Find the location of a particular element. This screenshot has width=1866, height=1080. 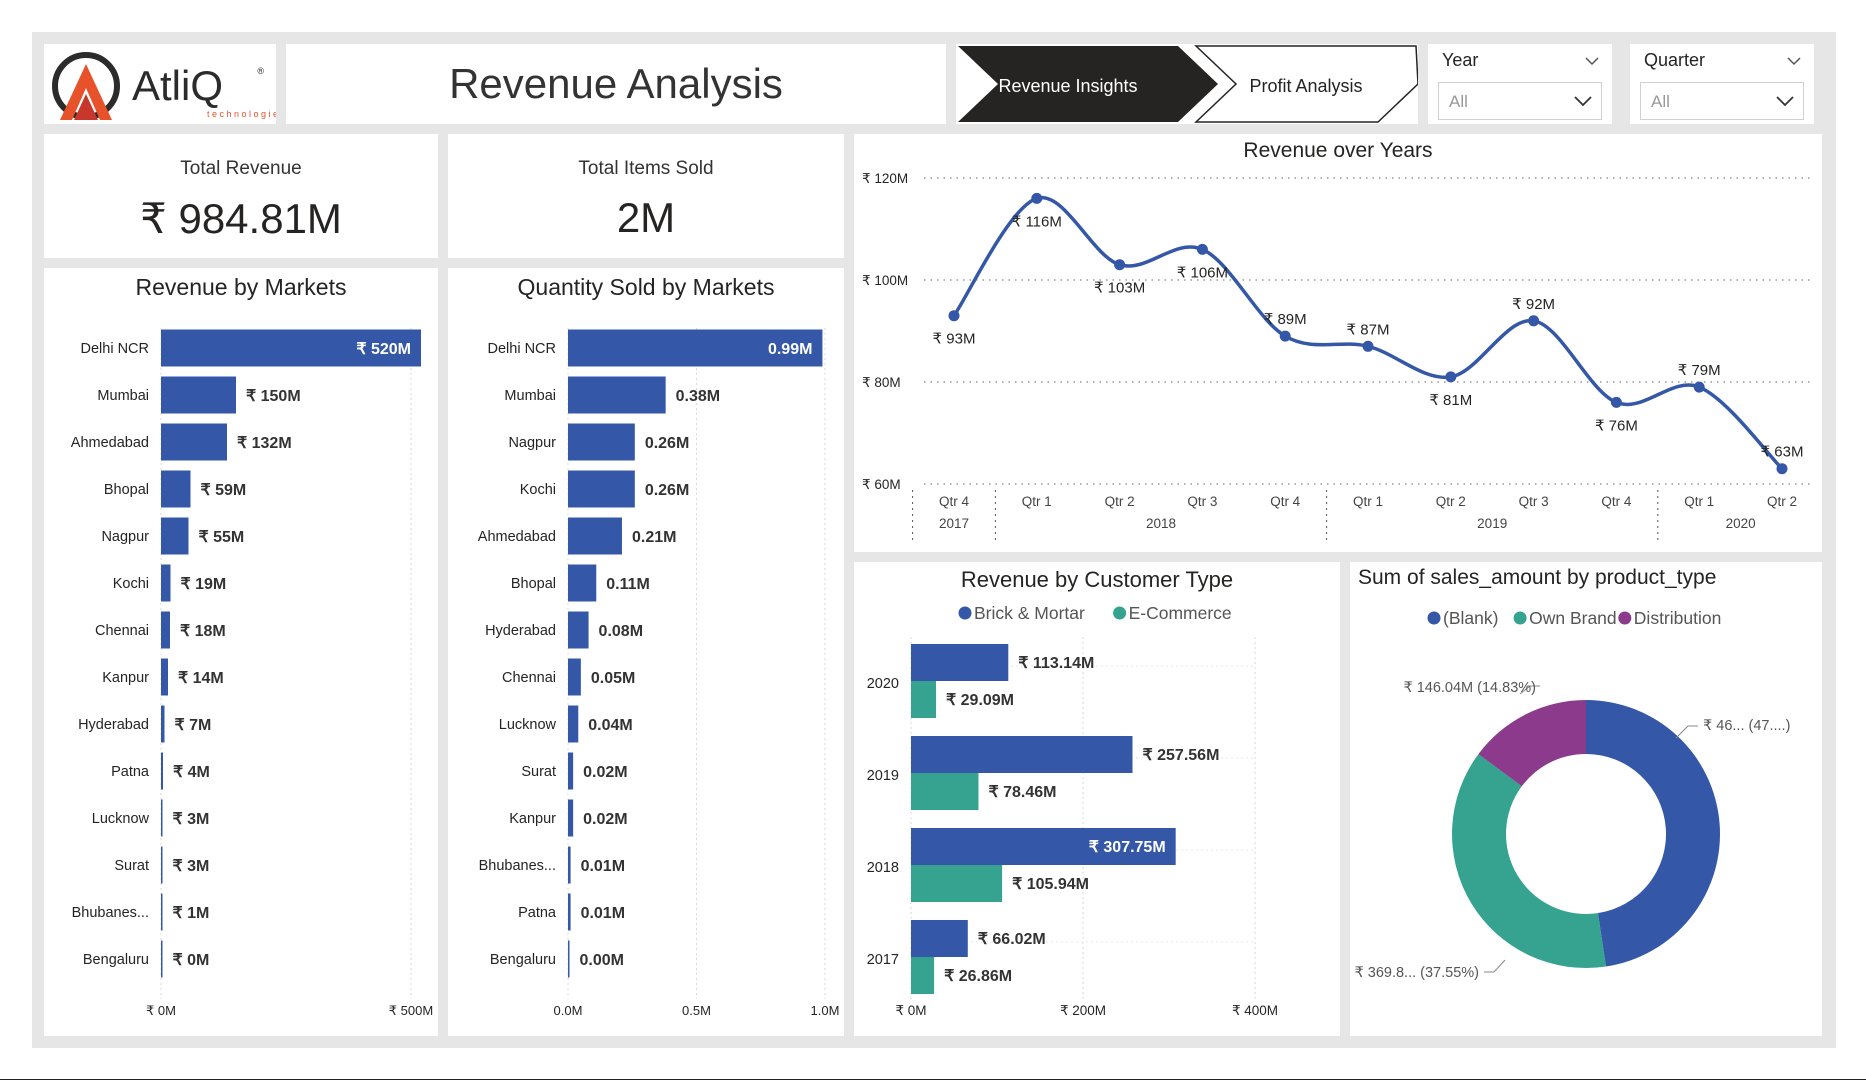

category-label: Kochi is located at coordinates (131, 584).